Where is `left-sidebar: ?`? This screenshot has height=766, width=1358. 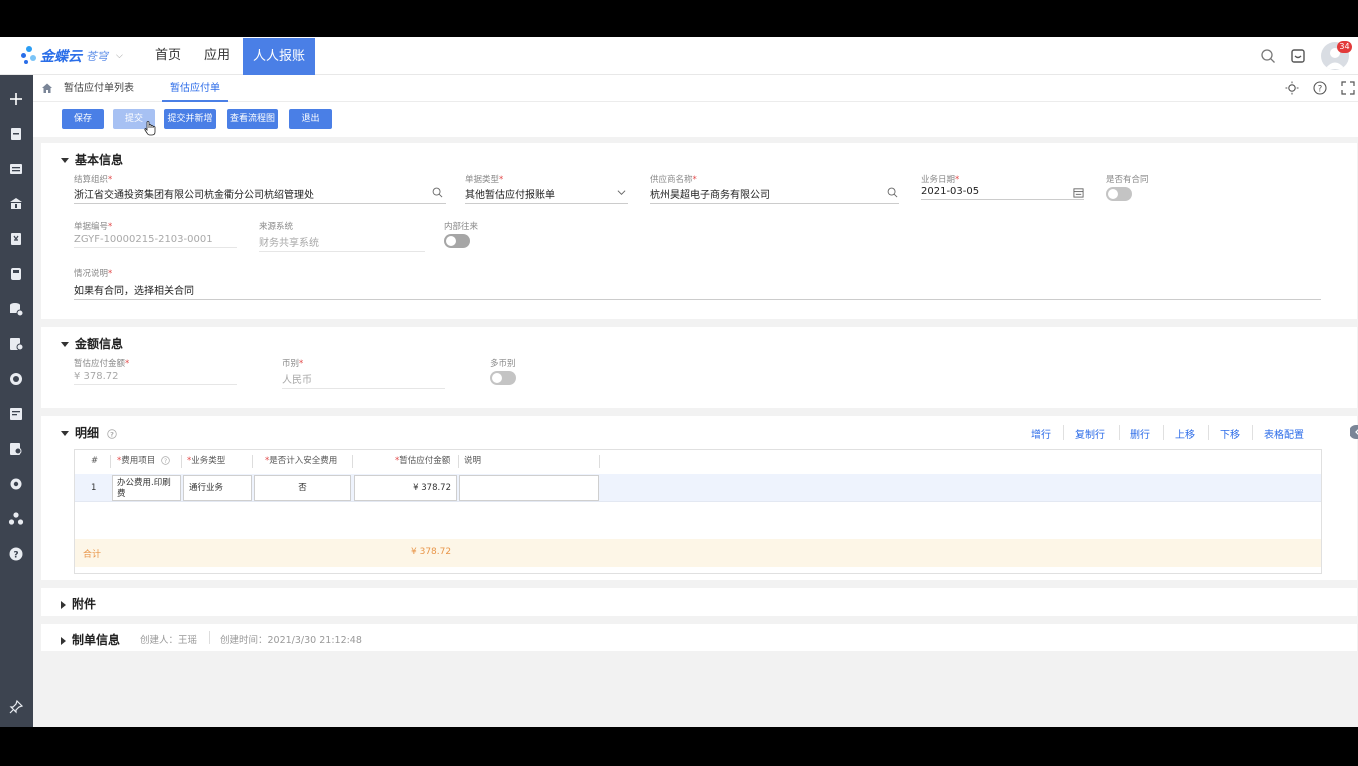 left-sidebar: ? is located at coordinates (16, 401).